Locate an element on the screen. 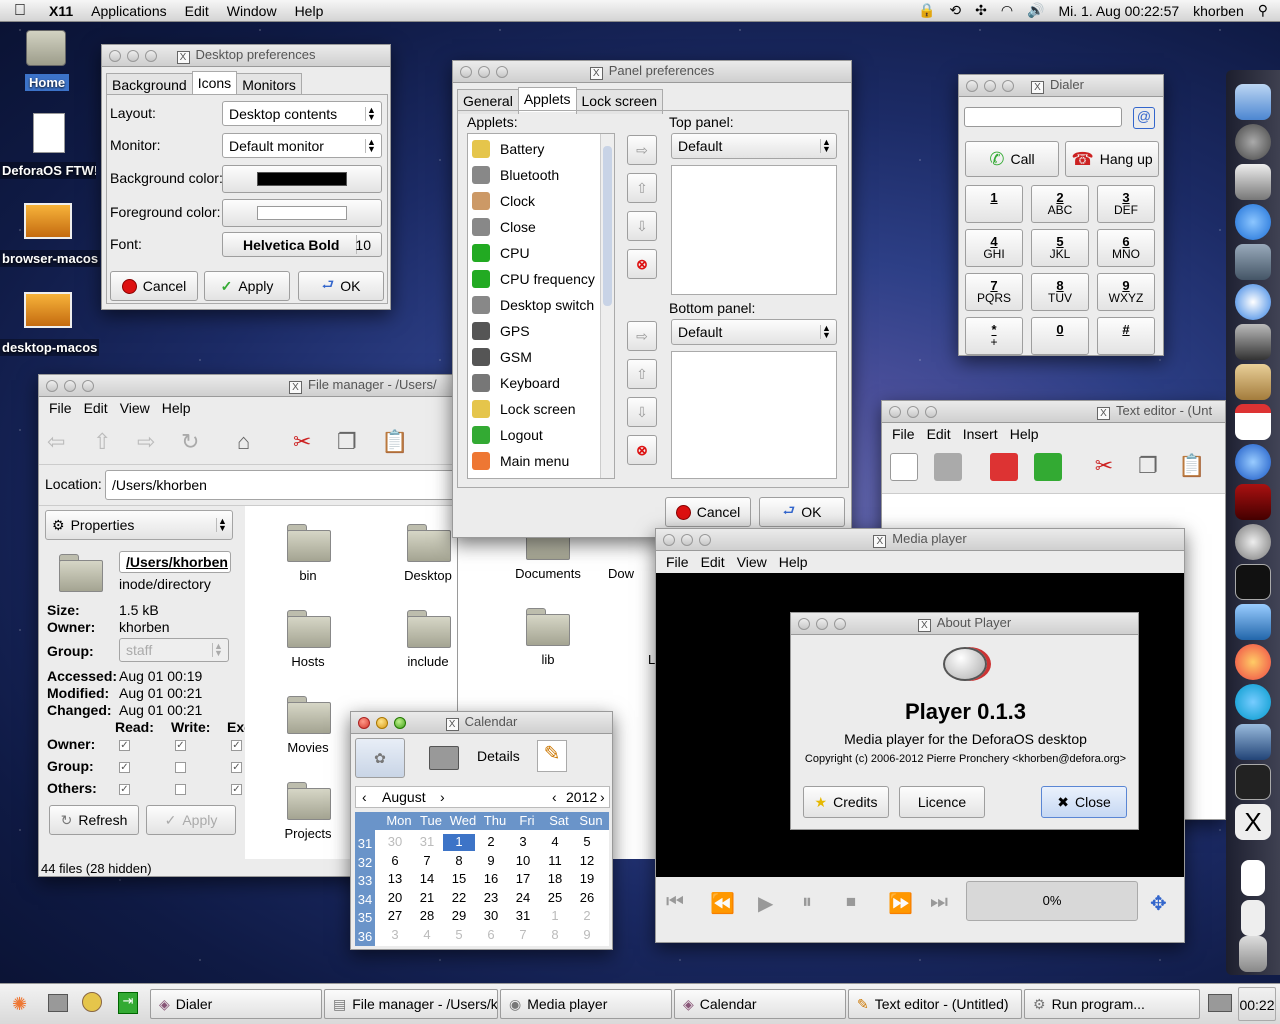 The image size is (1280, 1024). taskbar-file-manager: ▤ File manager - /Users/khc is located at coordinates (411, 1004).